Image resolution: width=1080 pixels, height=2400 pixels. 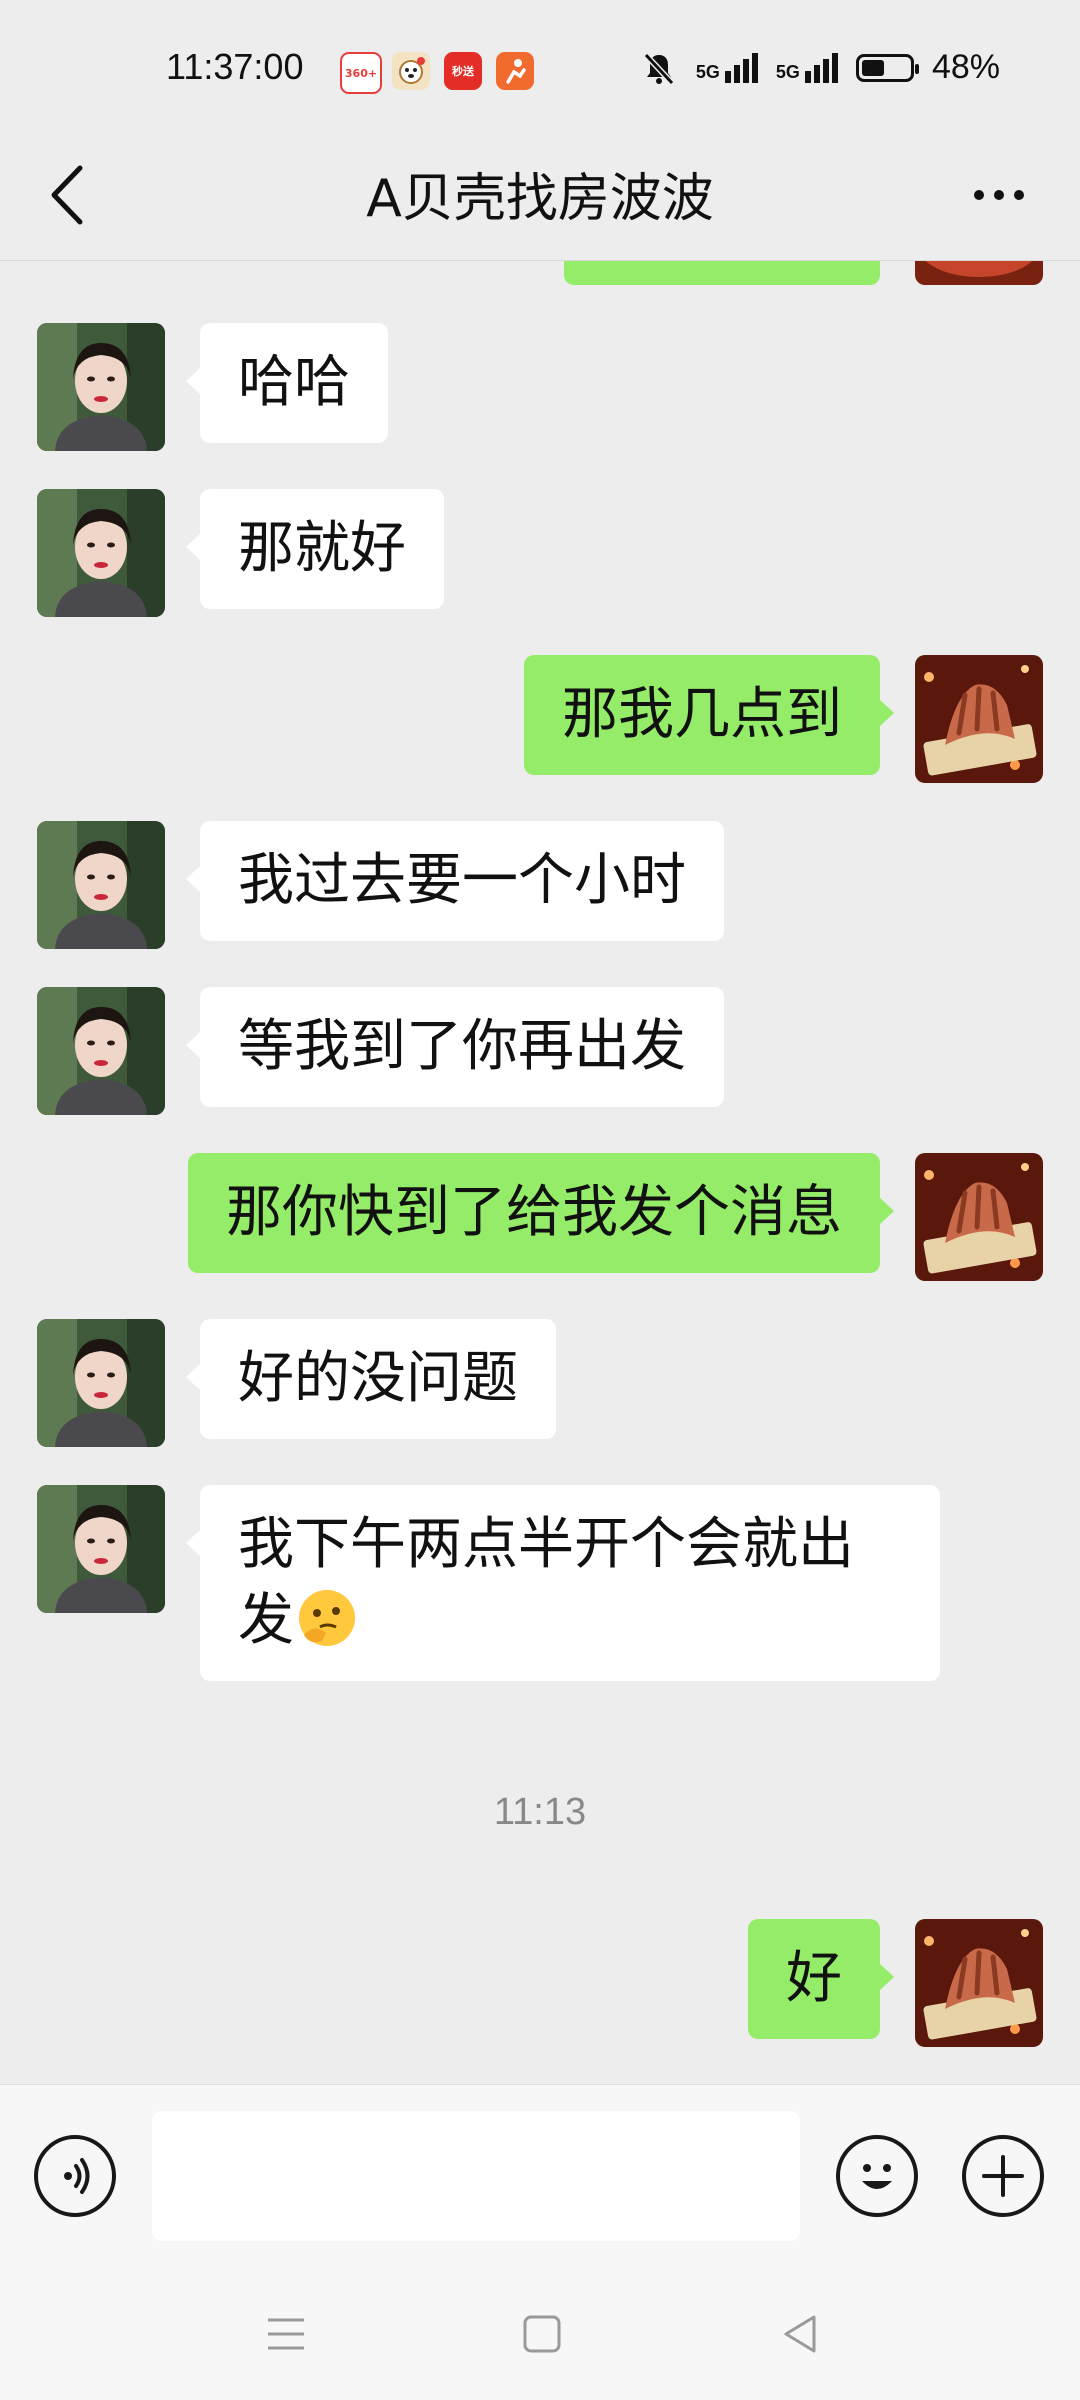 I want to click on status-time: 11:37:00, so click(x=235, y=66).